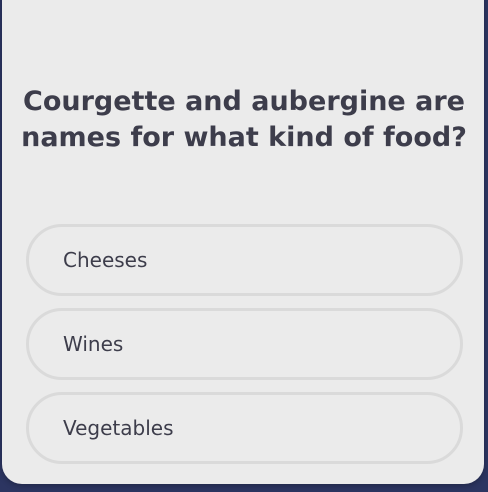 The height and width of the screenshot is (492, 488). What do you see at coordinates (244, 260) in the screenshot?
I see `answer-option-cheeses: Cheeses` at bounding box center [244, 260].